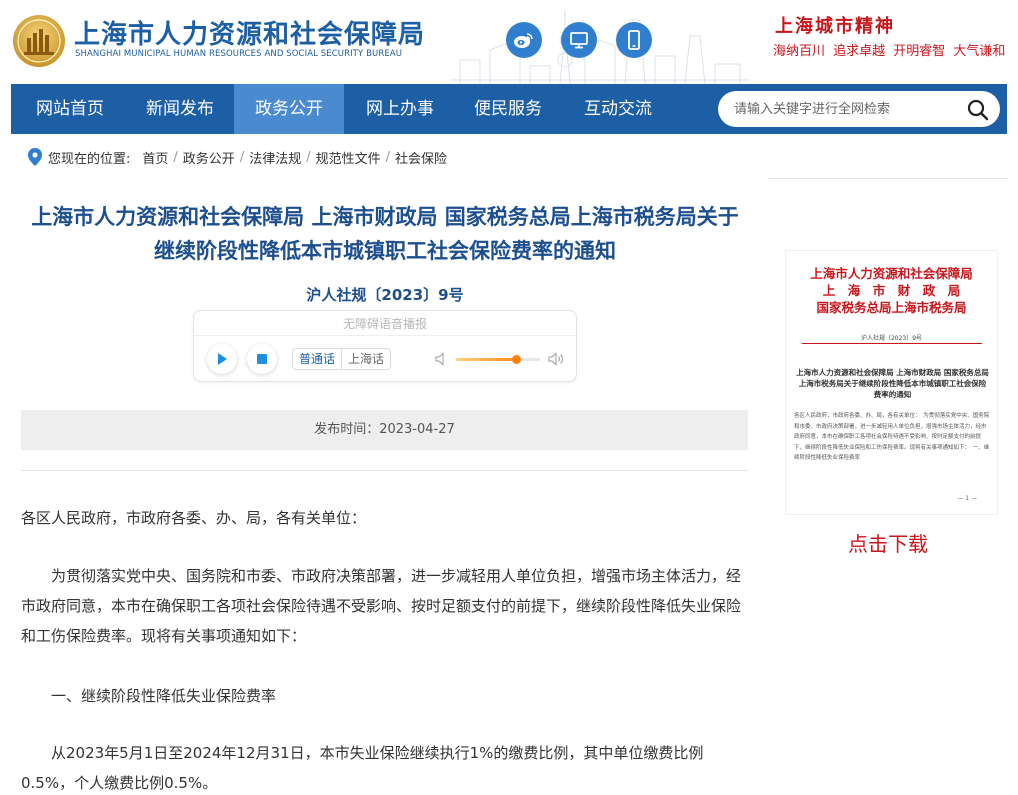  Describe the element at coordinates (967, 498) in the screenshot. I see `preview-page-number: — 1 —` at that location.